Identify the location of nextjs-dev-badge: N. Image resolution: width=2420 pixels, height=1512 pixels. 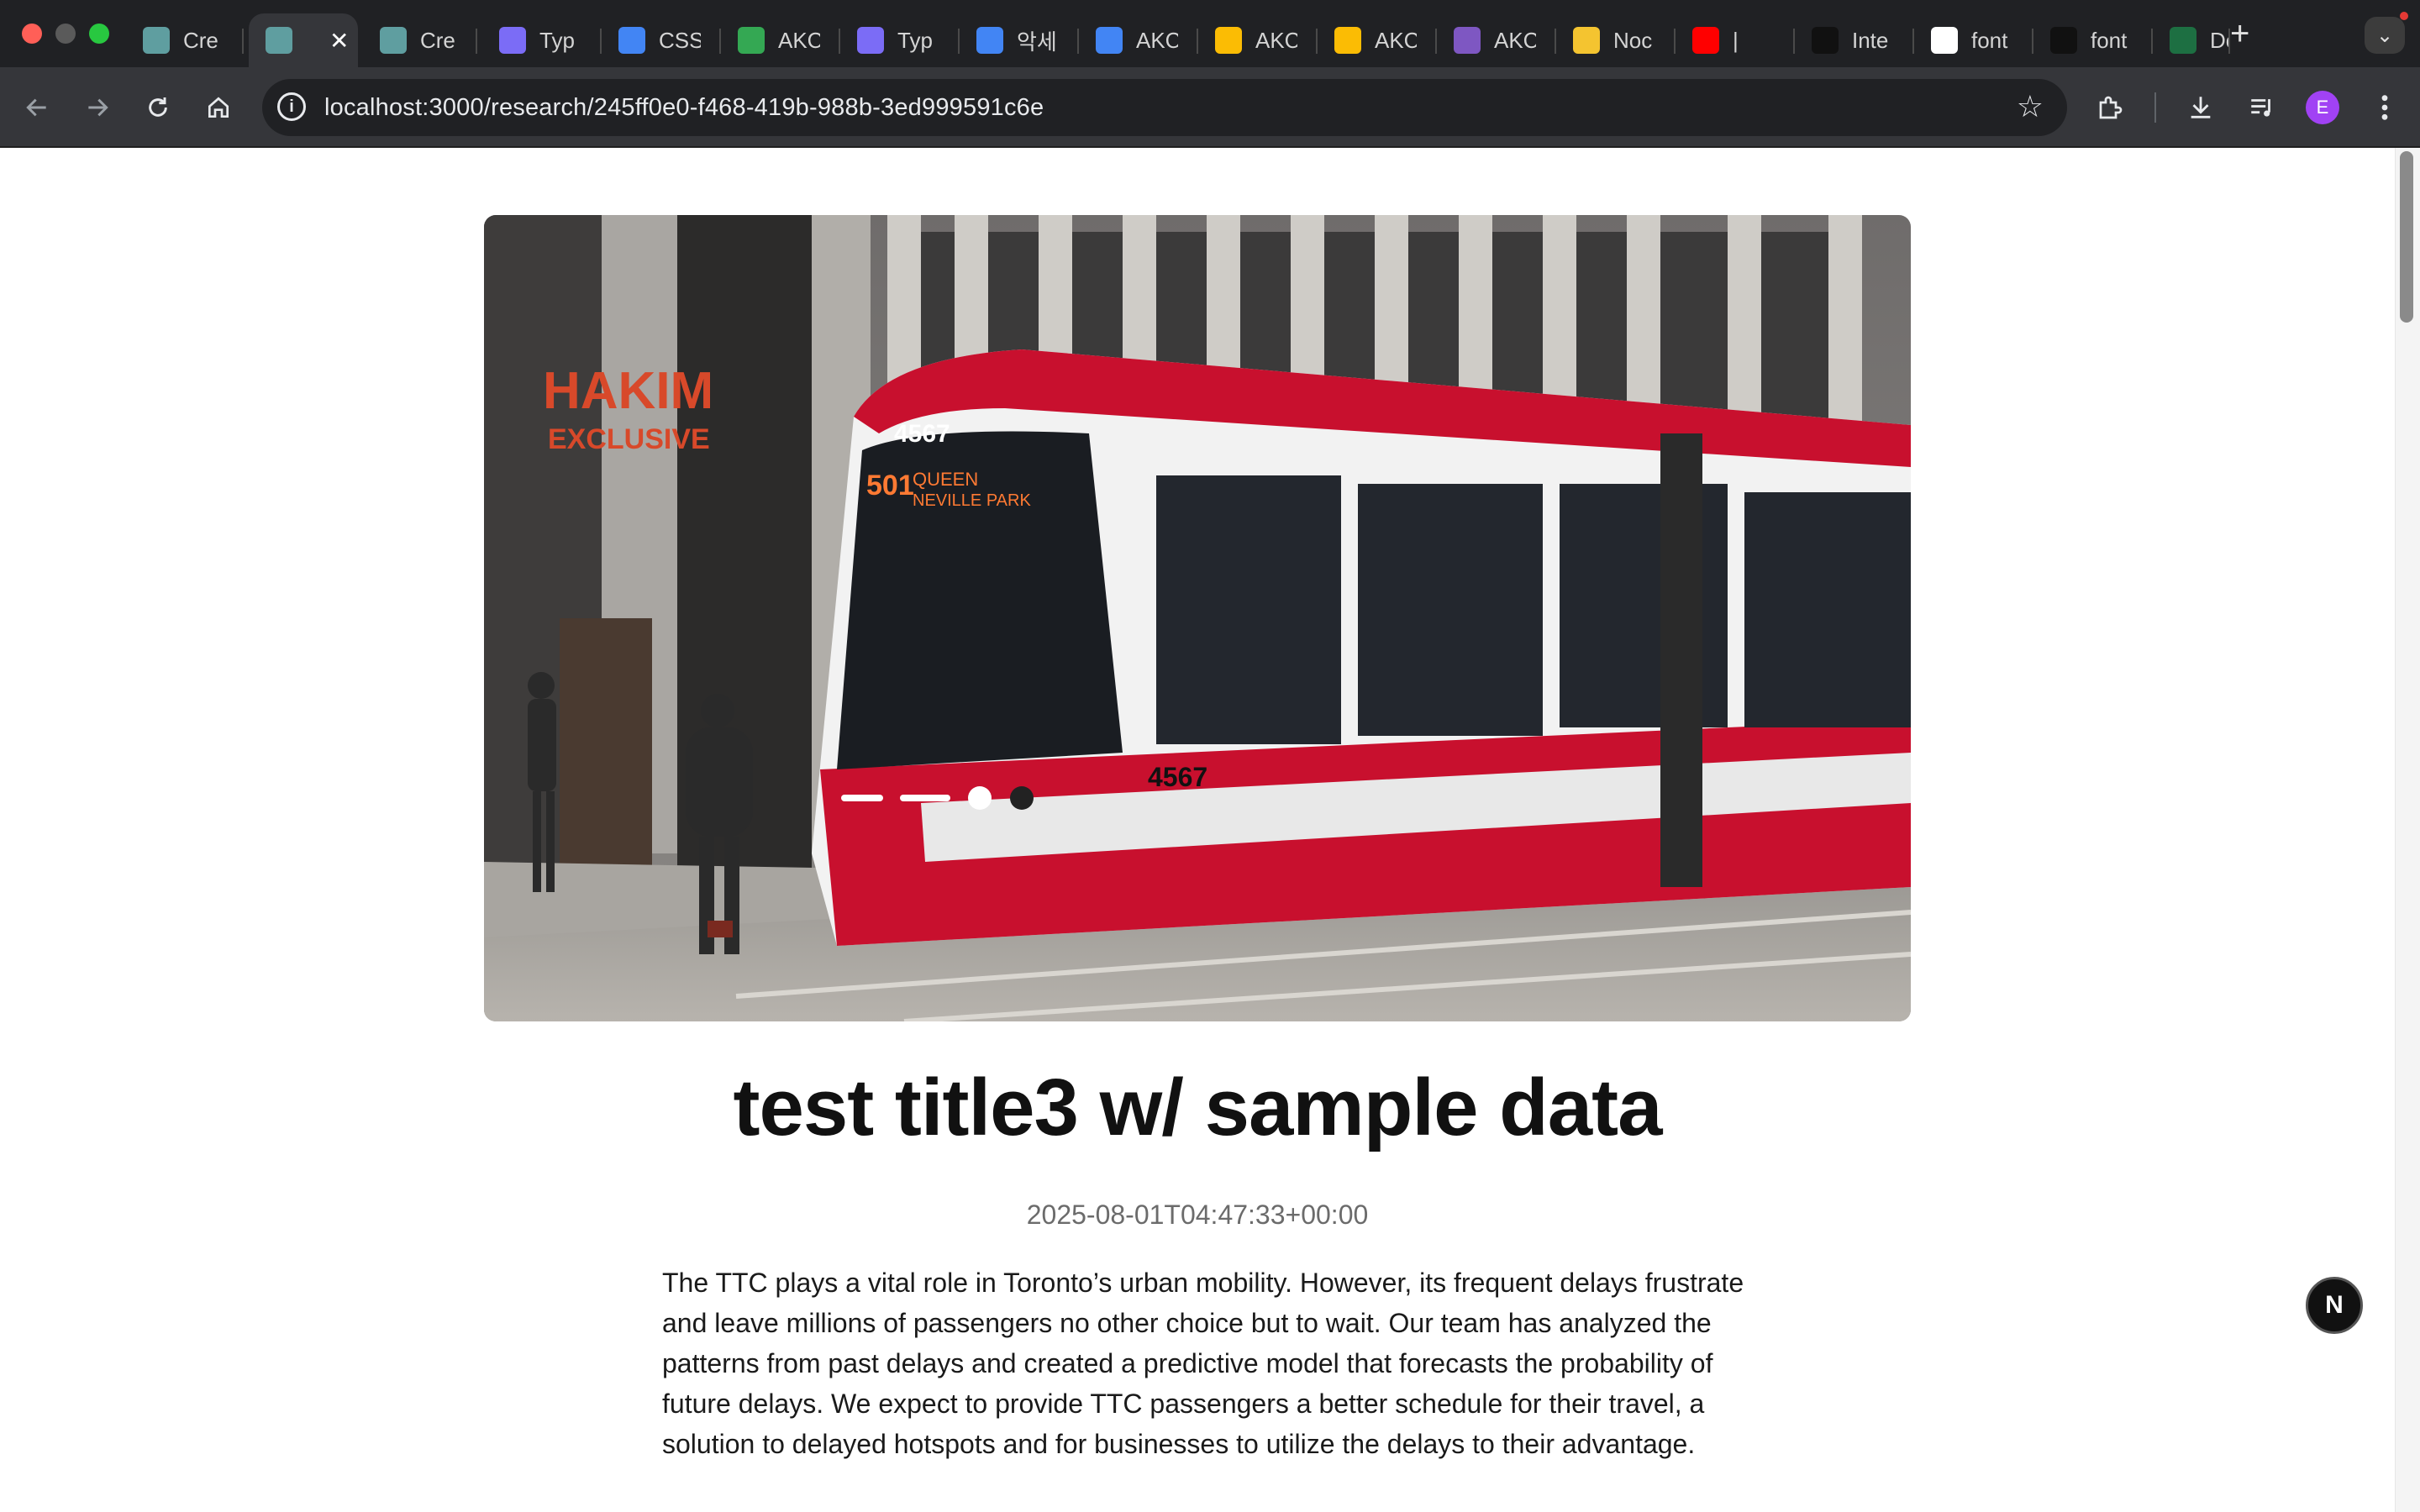
(2334, 1305).